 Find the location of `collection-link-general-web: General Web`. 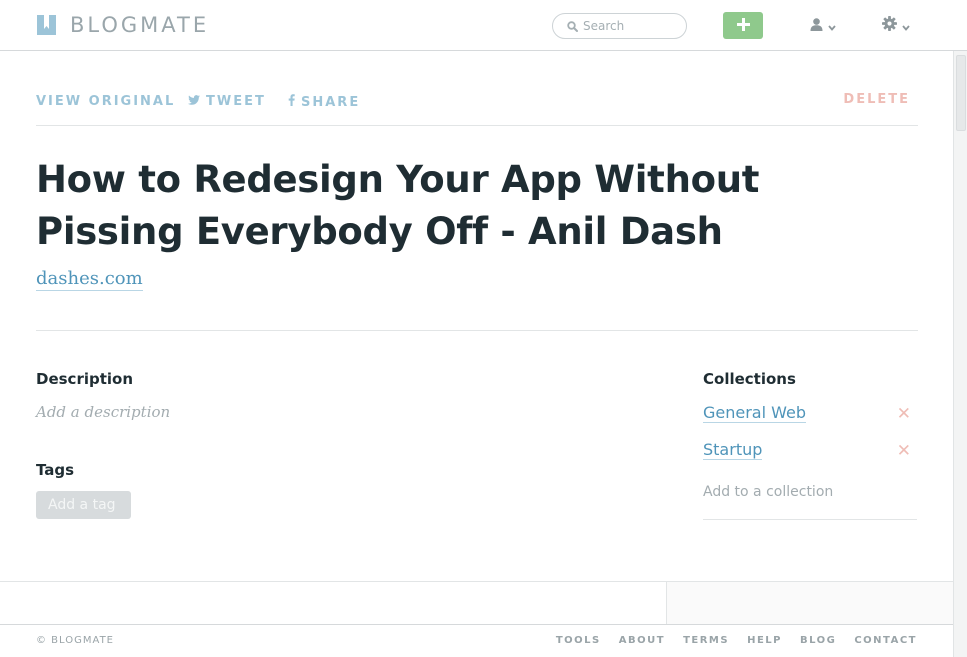

collection-link-general-web: General Web is located at coordinates (755, 413).